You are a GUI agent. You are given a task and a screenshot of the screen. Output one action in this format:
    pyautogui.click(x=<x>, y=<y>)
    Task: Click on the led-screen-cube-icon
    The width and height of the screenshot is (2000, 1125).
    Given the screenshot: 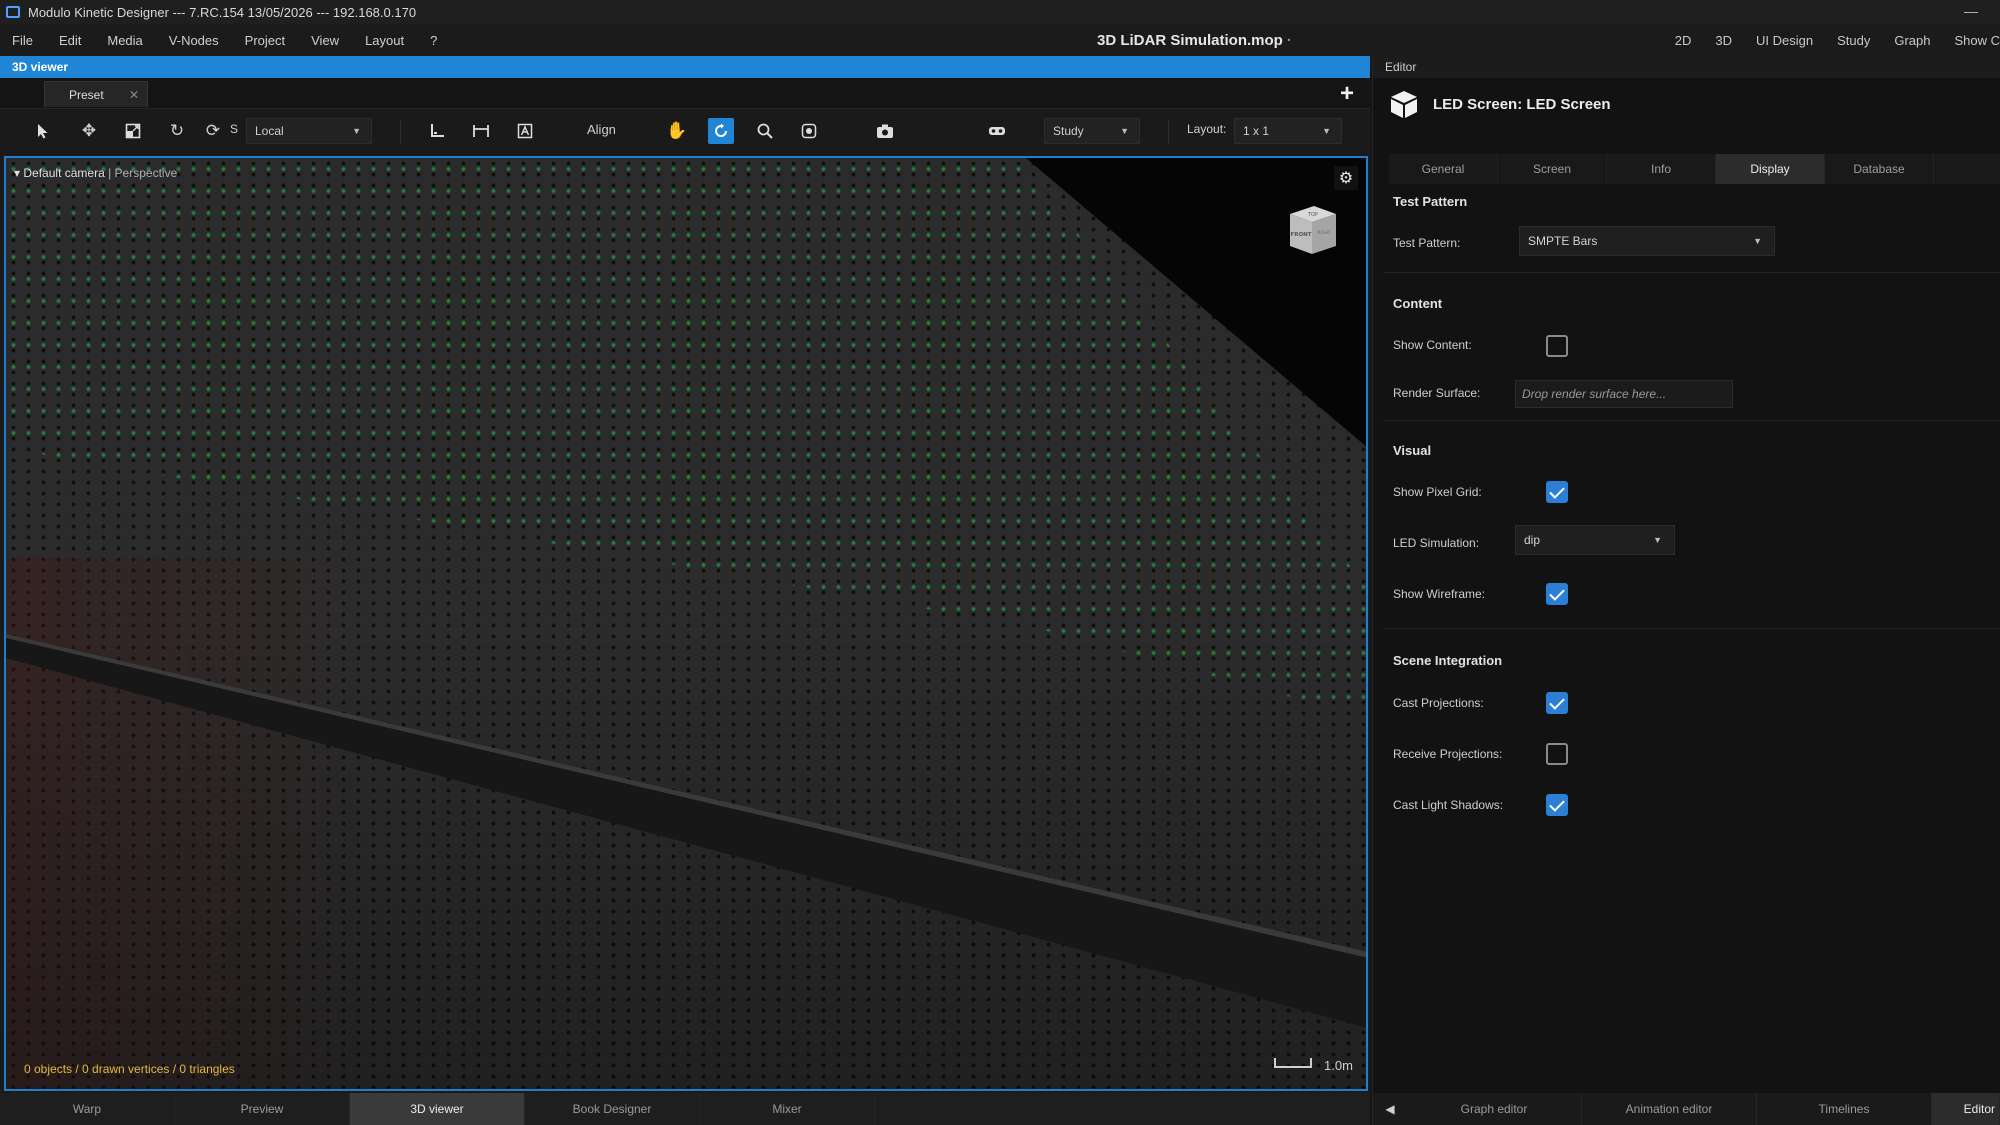 What is the action you would take?
    pyautogui.click(x=1404, y=104)
    